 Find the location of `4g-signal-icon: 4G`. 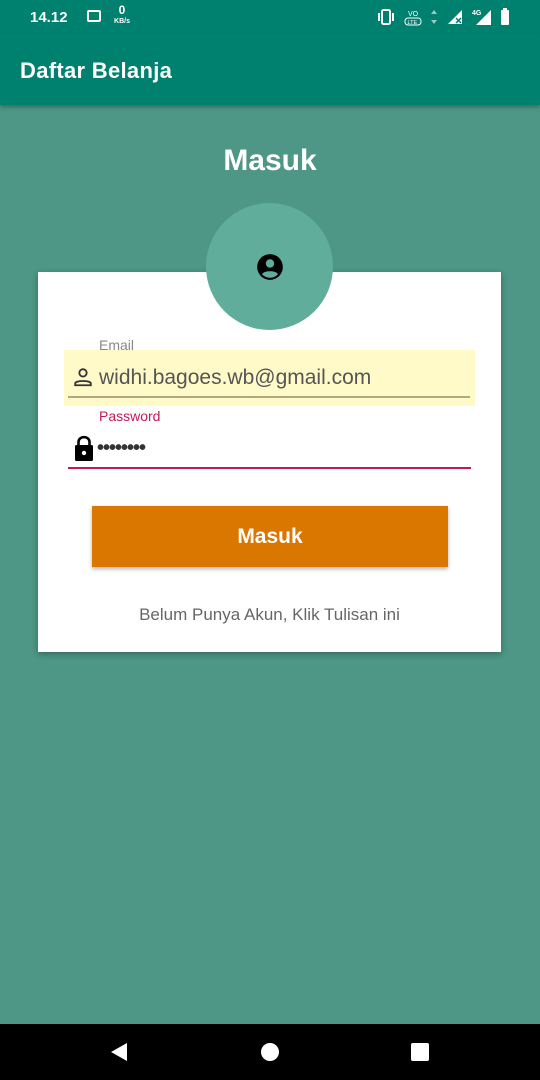

4g-signal-icon: 4G is located at coordinates (481, 17).